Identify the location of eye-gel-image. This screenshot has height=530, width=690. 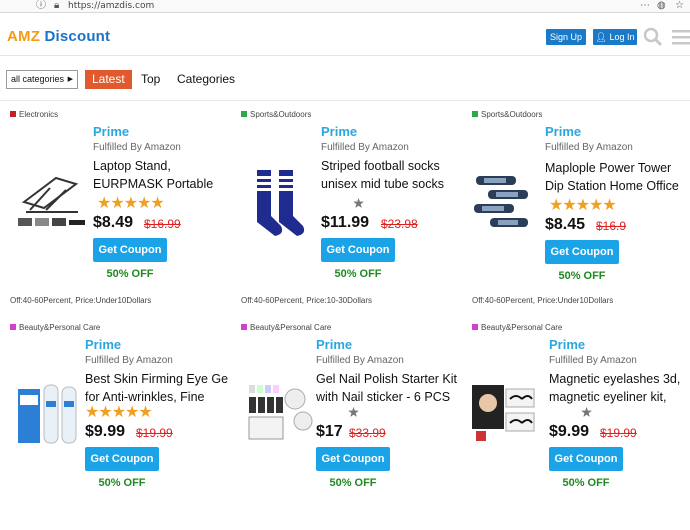
(49, 416).